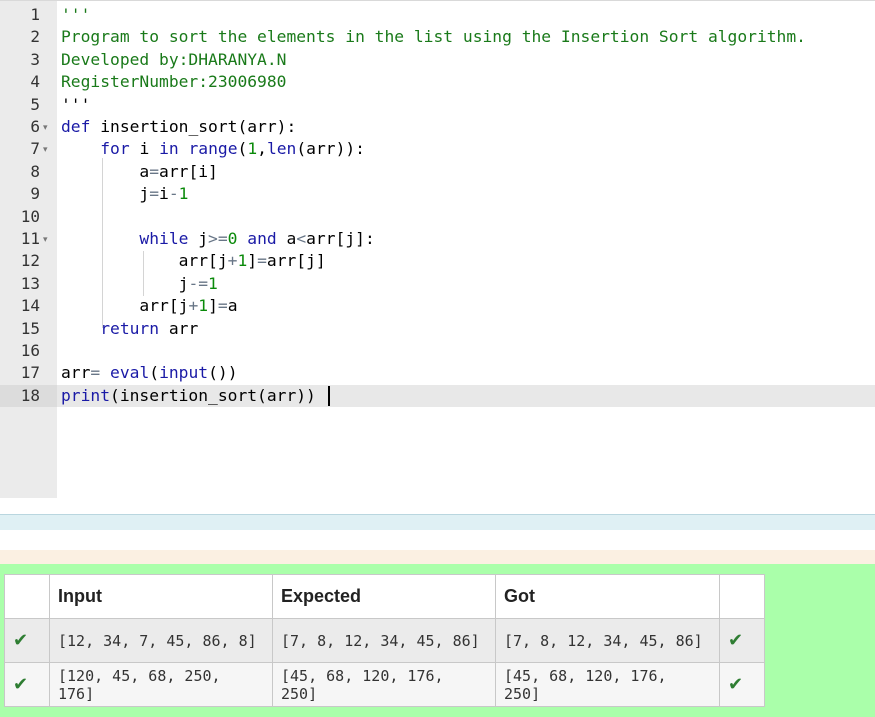 The height and width of the screenshot is (717, 875). I want to click on line-number: 6, so click(35, 126).